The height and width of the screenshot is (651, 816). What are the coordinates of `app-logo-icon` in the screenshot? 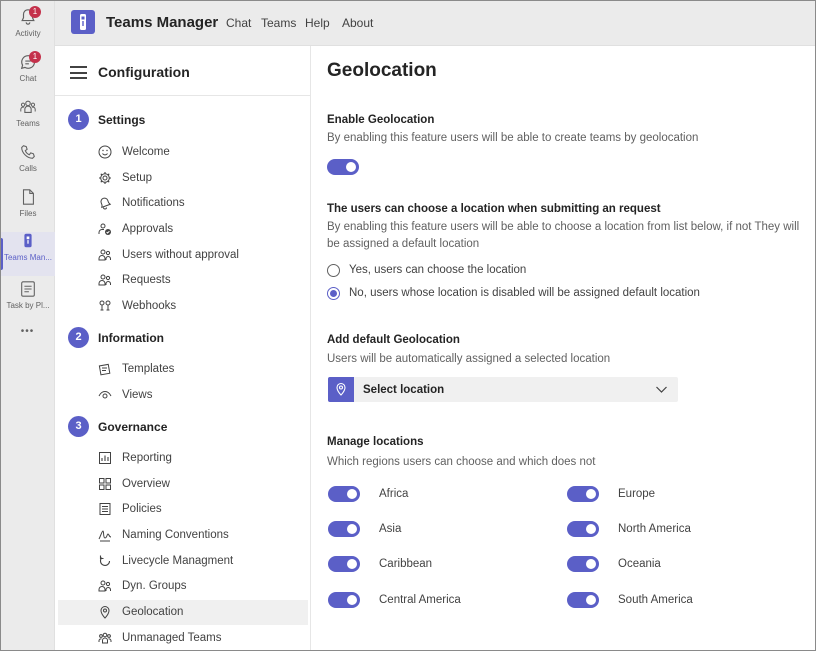 It's located at (83, 22).